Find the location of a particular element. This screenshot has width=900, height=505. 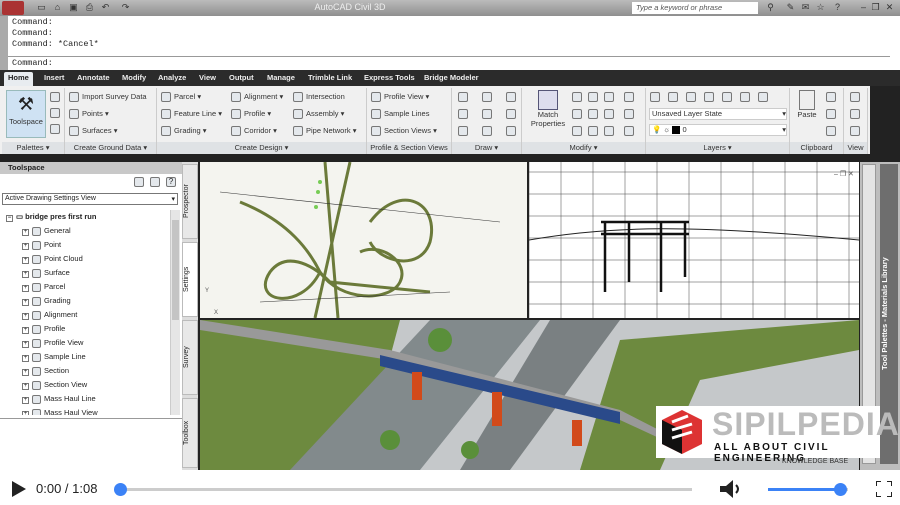

panel-label: Create Ground Data ▾ is located at coordinates (110, 148).